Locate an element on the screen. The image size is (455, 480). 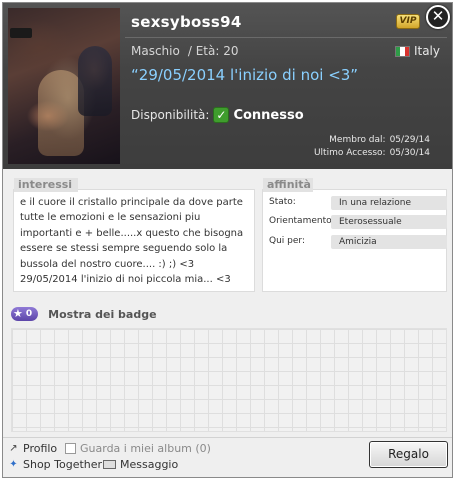
gender-age-line: Maschio / Età: 20 is located at coordinates (186, 51).